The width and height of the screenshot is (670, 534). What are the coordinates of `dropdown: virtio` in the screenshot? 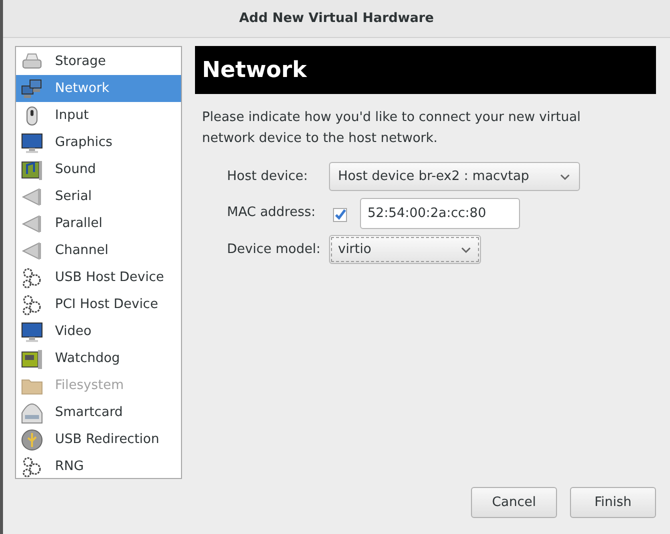 It's located at (405, 249).